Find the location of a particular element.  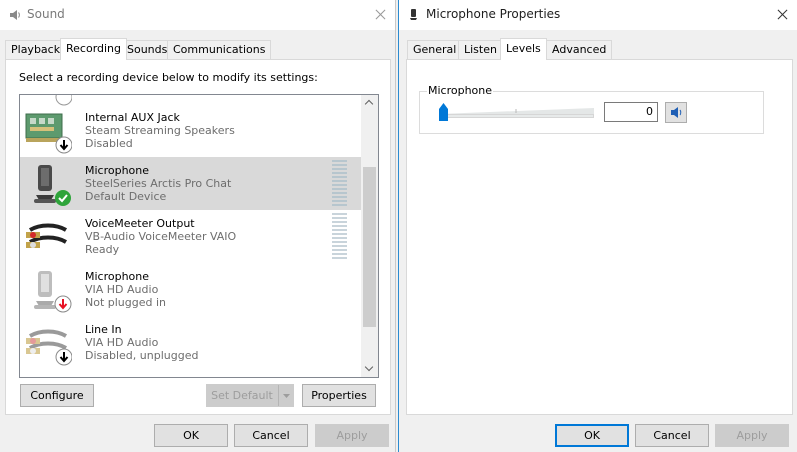

vertical-scrollbar is located at coordinates (369, 236).